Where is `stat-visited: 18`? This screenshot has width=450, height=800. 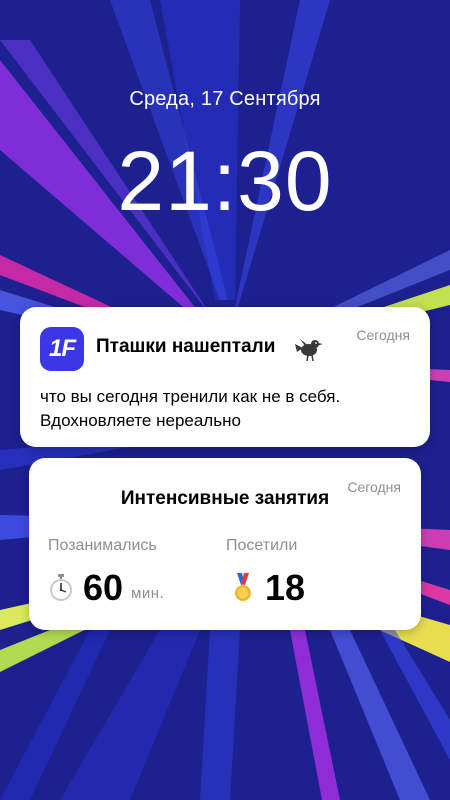
stat-visited: 18 is located at coordinates (267, 588).